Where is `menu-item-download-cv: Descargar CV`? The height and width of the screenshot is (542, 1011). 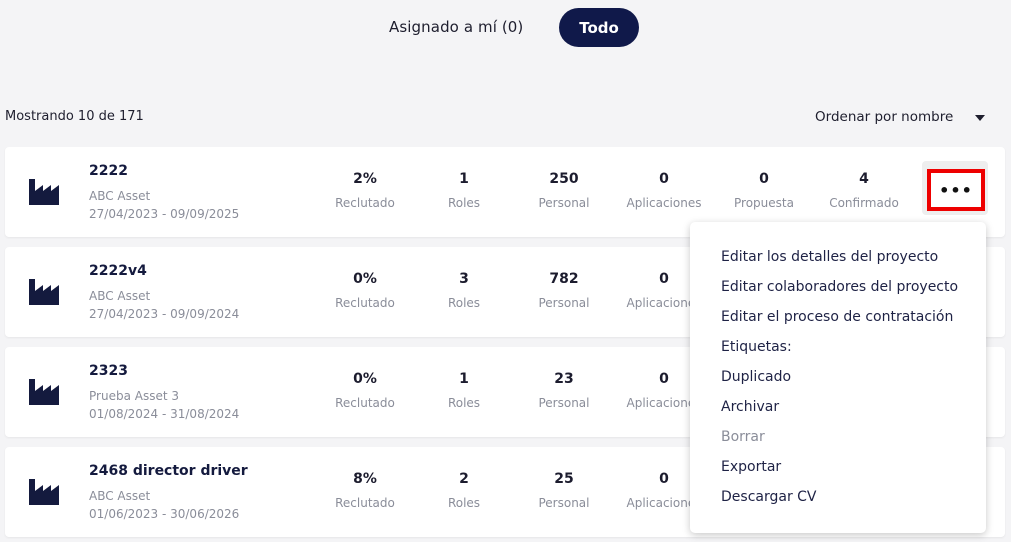
menu-item-download-cv: Descargar CV is located at coordinates (838, 497).